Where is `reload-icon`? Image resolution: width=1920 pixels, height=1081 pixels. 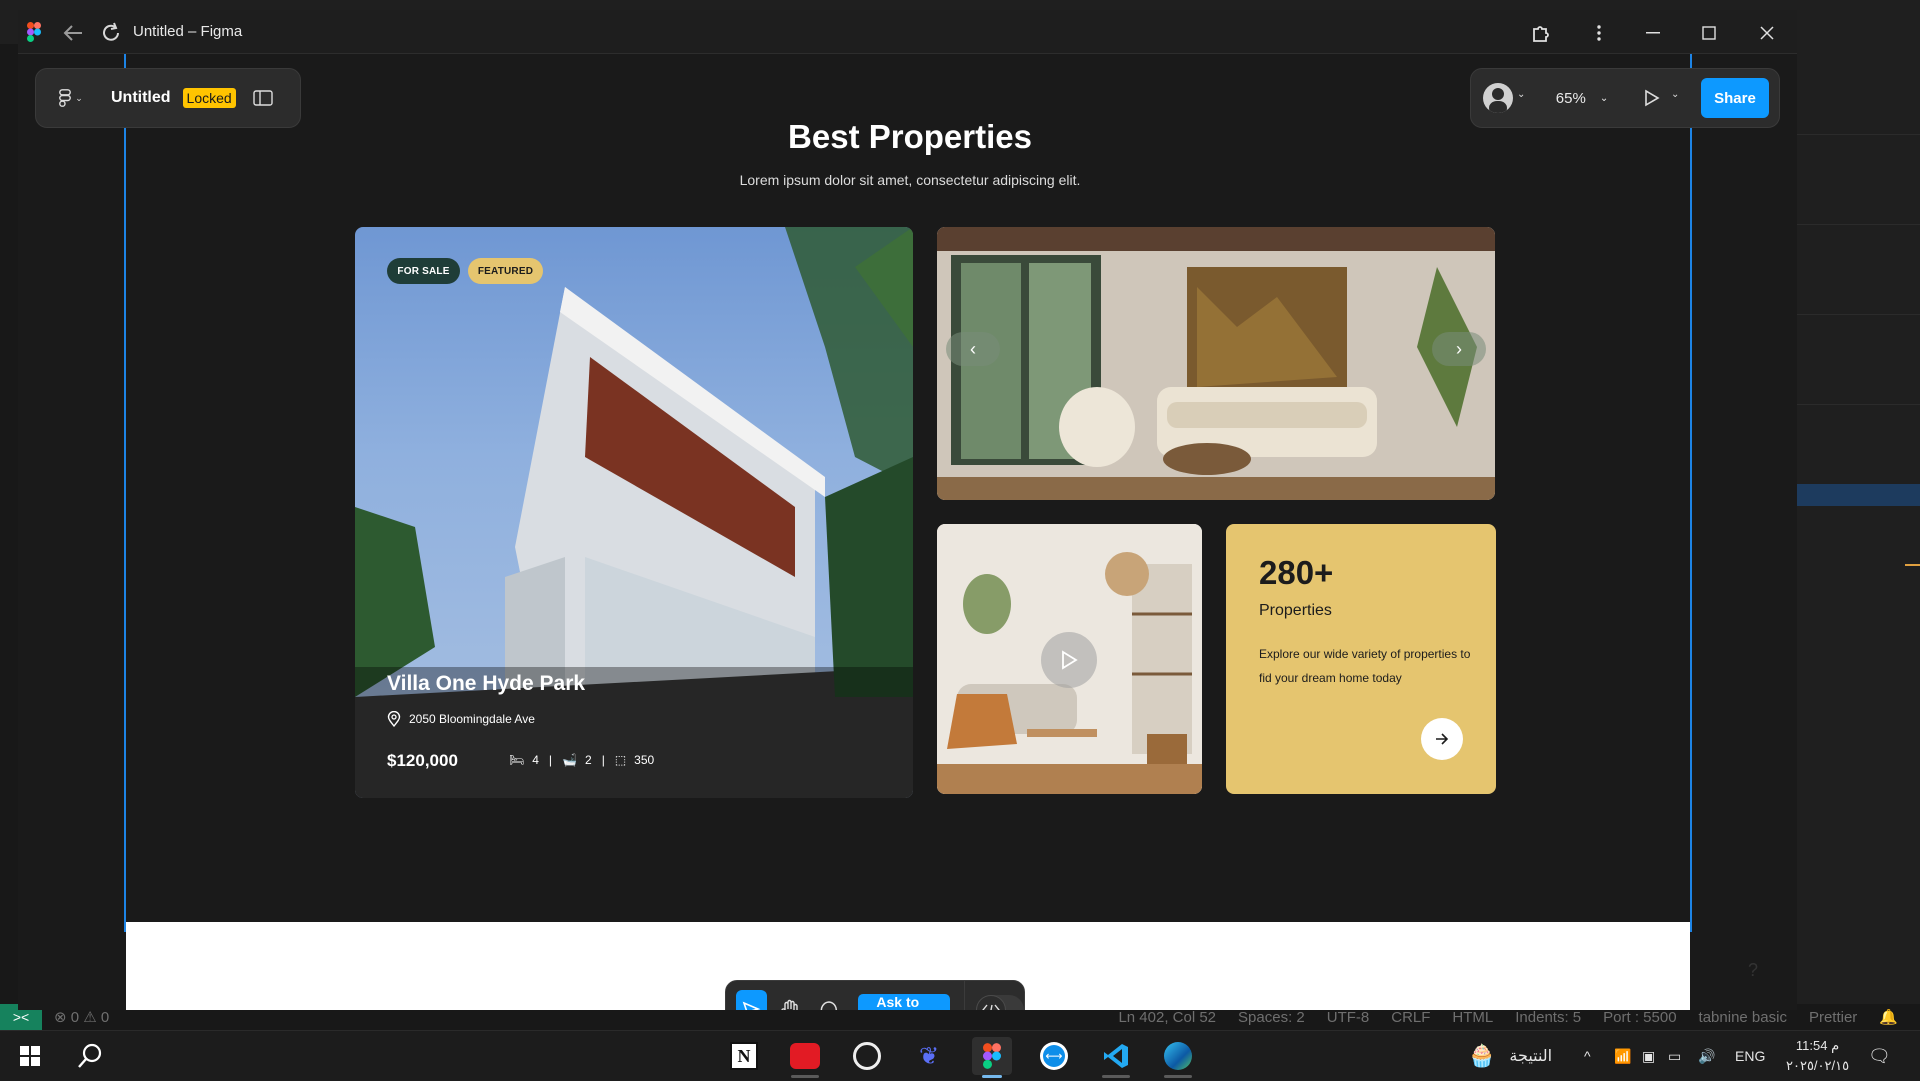 reload-icon is located at coordinates (111, 33).